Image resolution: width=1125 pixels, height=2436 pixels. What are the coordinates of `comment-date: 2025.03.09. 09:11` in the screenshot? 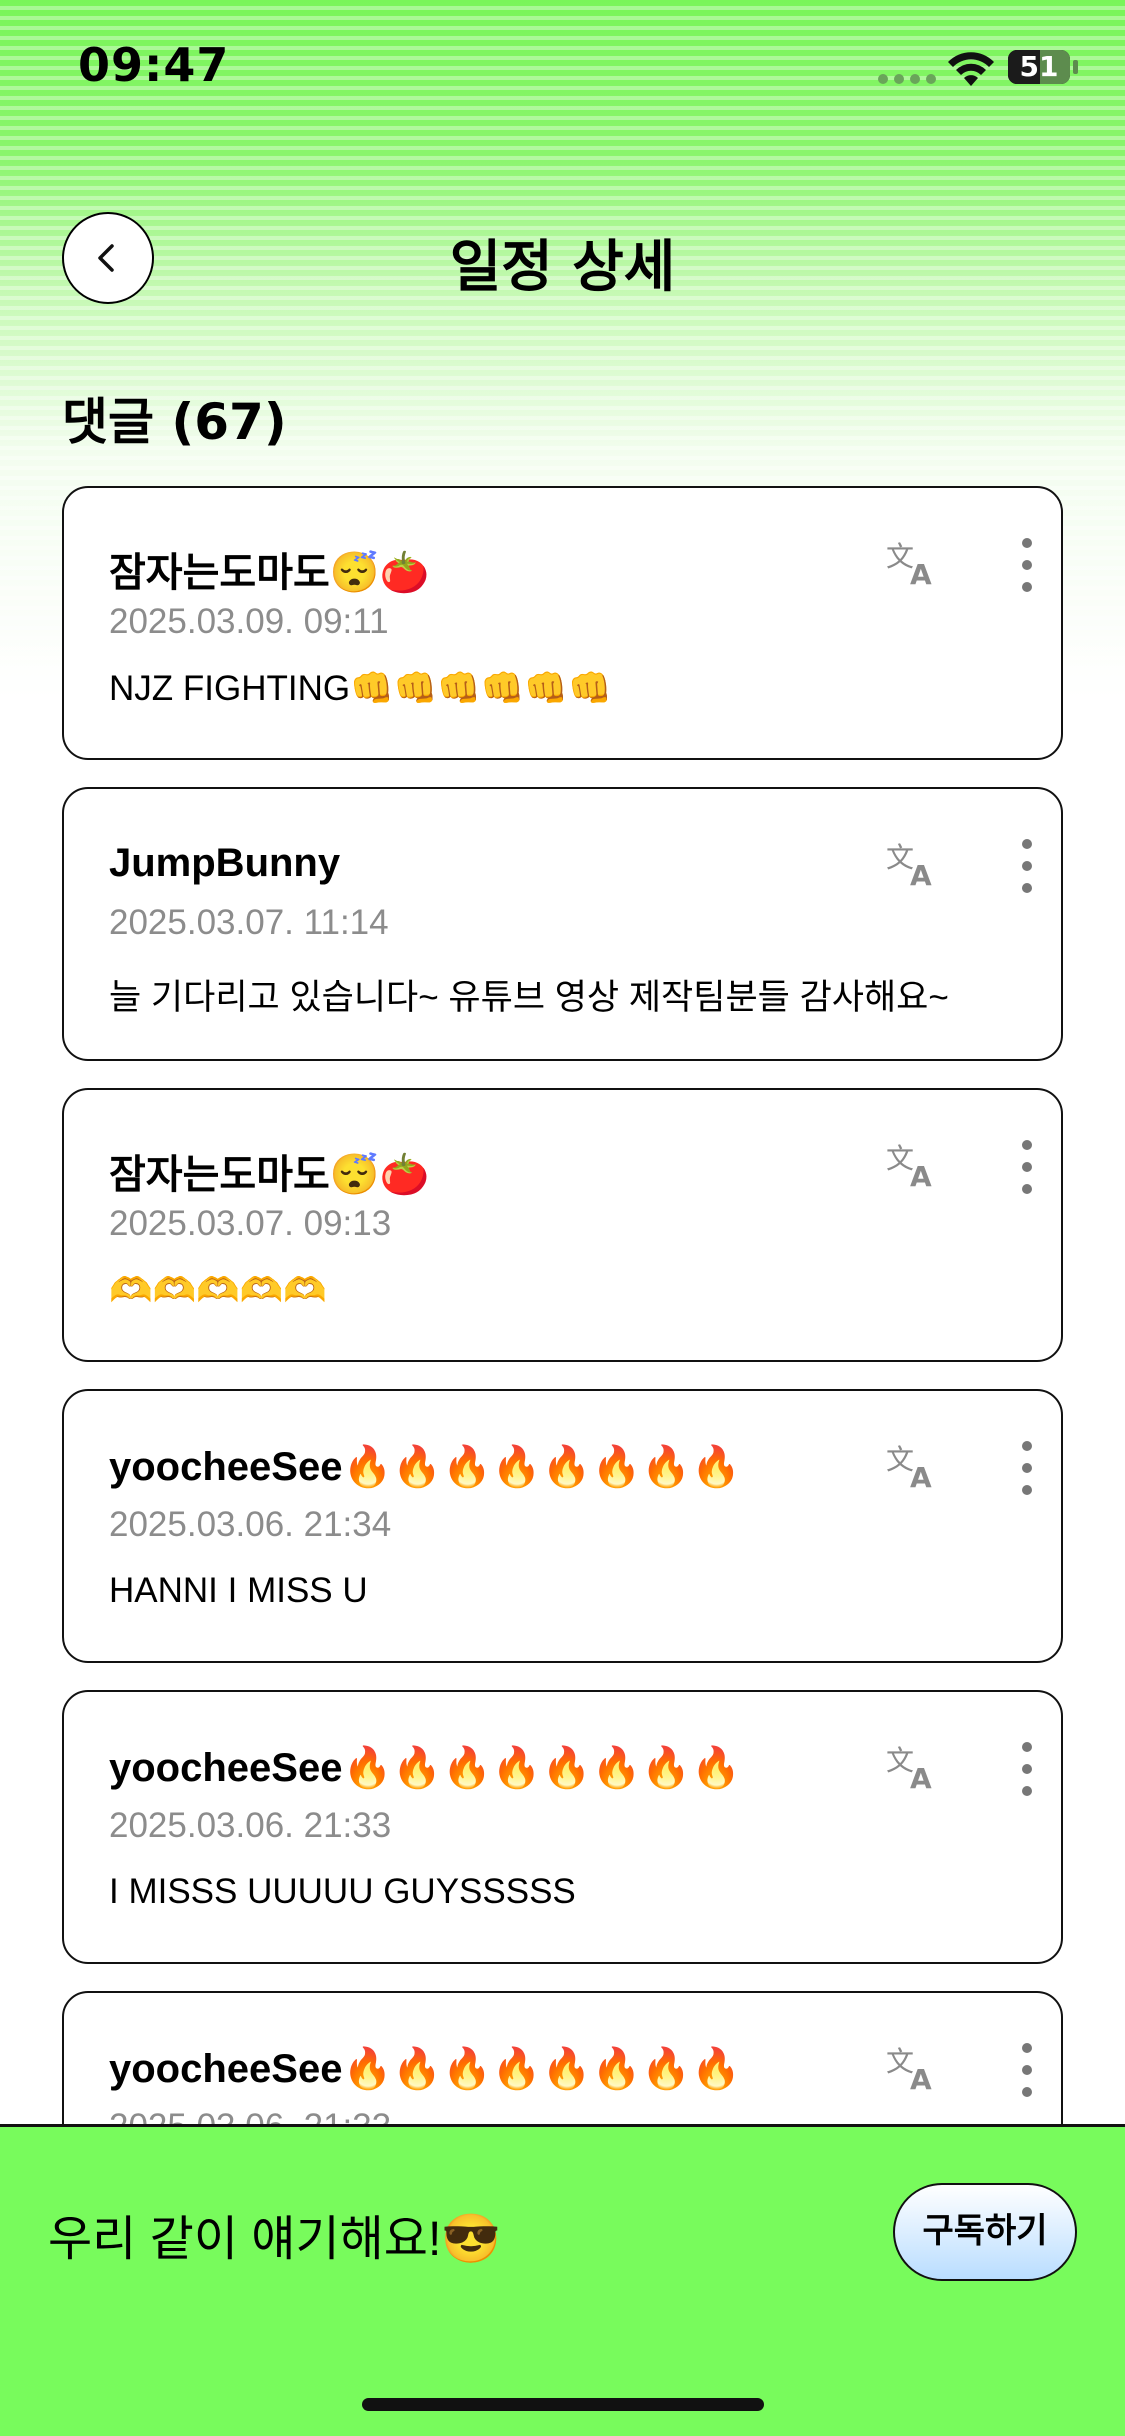 It's located at (249, 621).